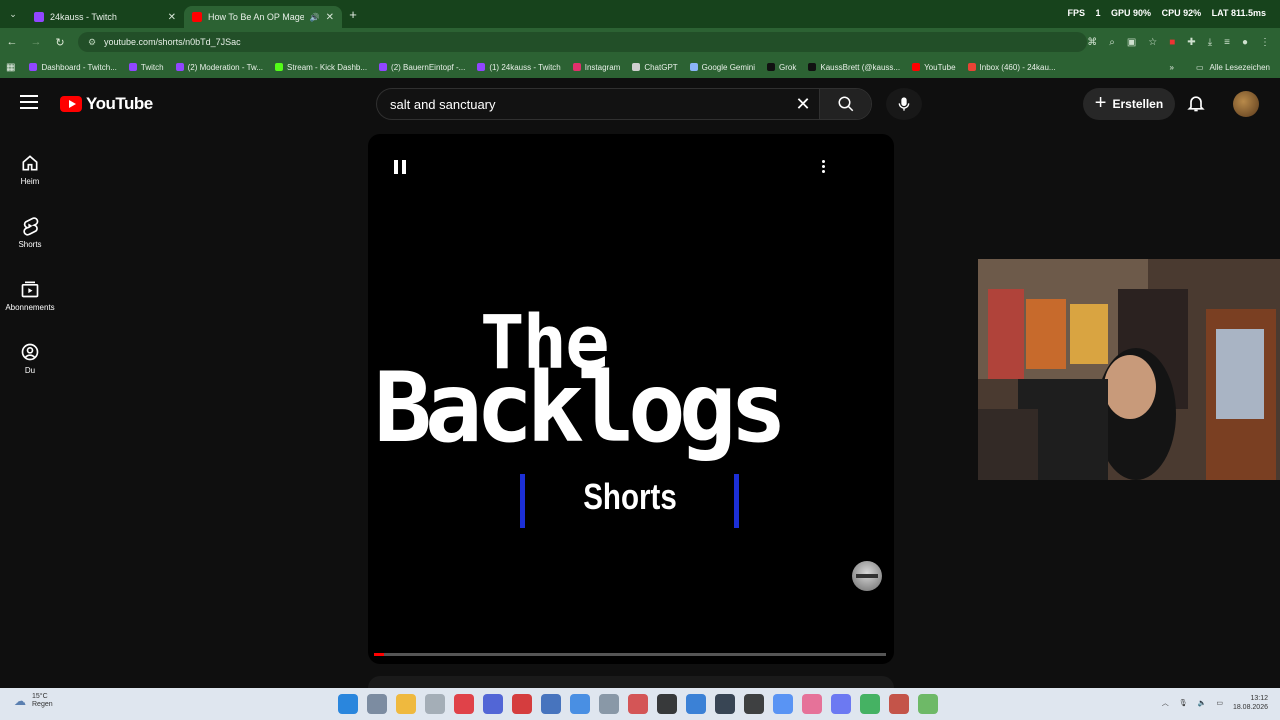 The height and width of the screenshot is (720, 1280). I want to click on steam-icon, so click(725, 704).